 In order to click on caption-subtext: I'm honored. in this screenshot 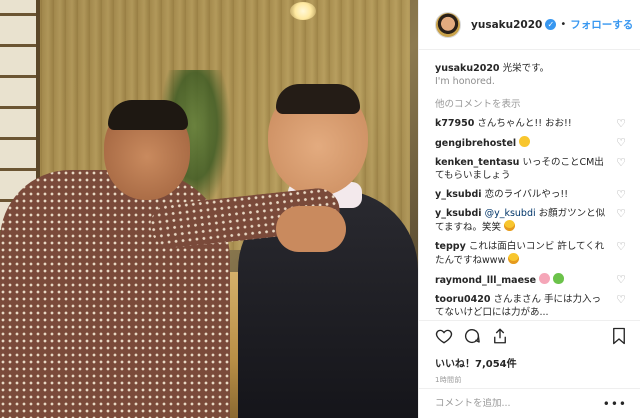, I will do `click(465, 81)`.